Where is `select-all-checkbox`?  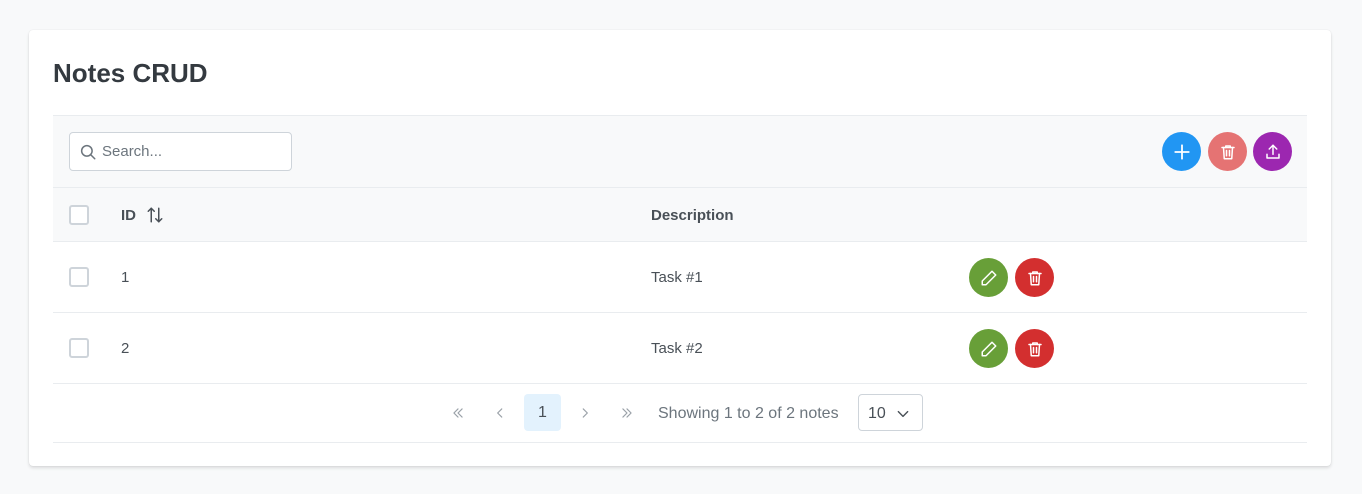 select-all-checkbox is located at coordinates (79, 215).